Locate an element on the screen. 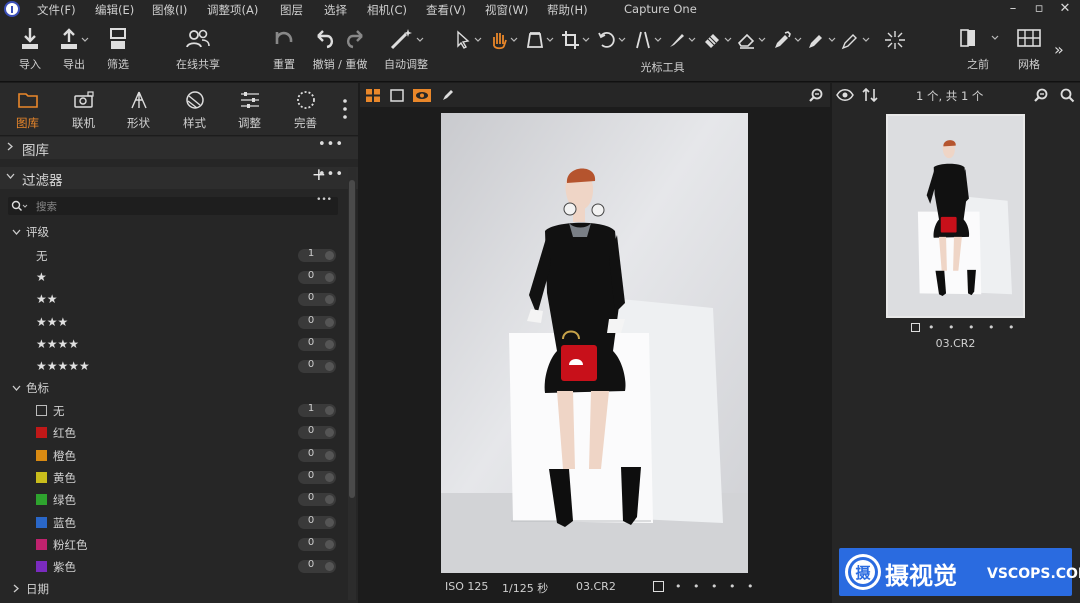 The height and width of the screenshot is (603, 1080). menu-select: 选择 is located at coordinates (335, 10).